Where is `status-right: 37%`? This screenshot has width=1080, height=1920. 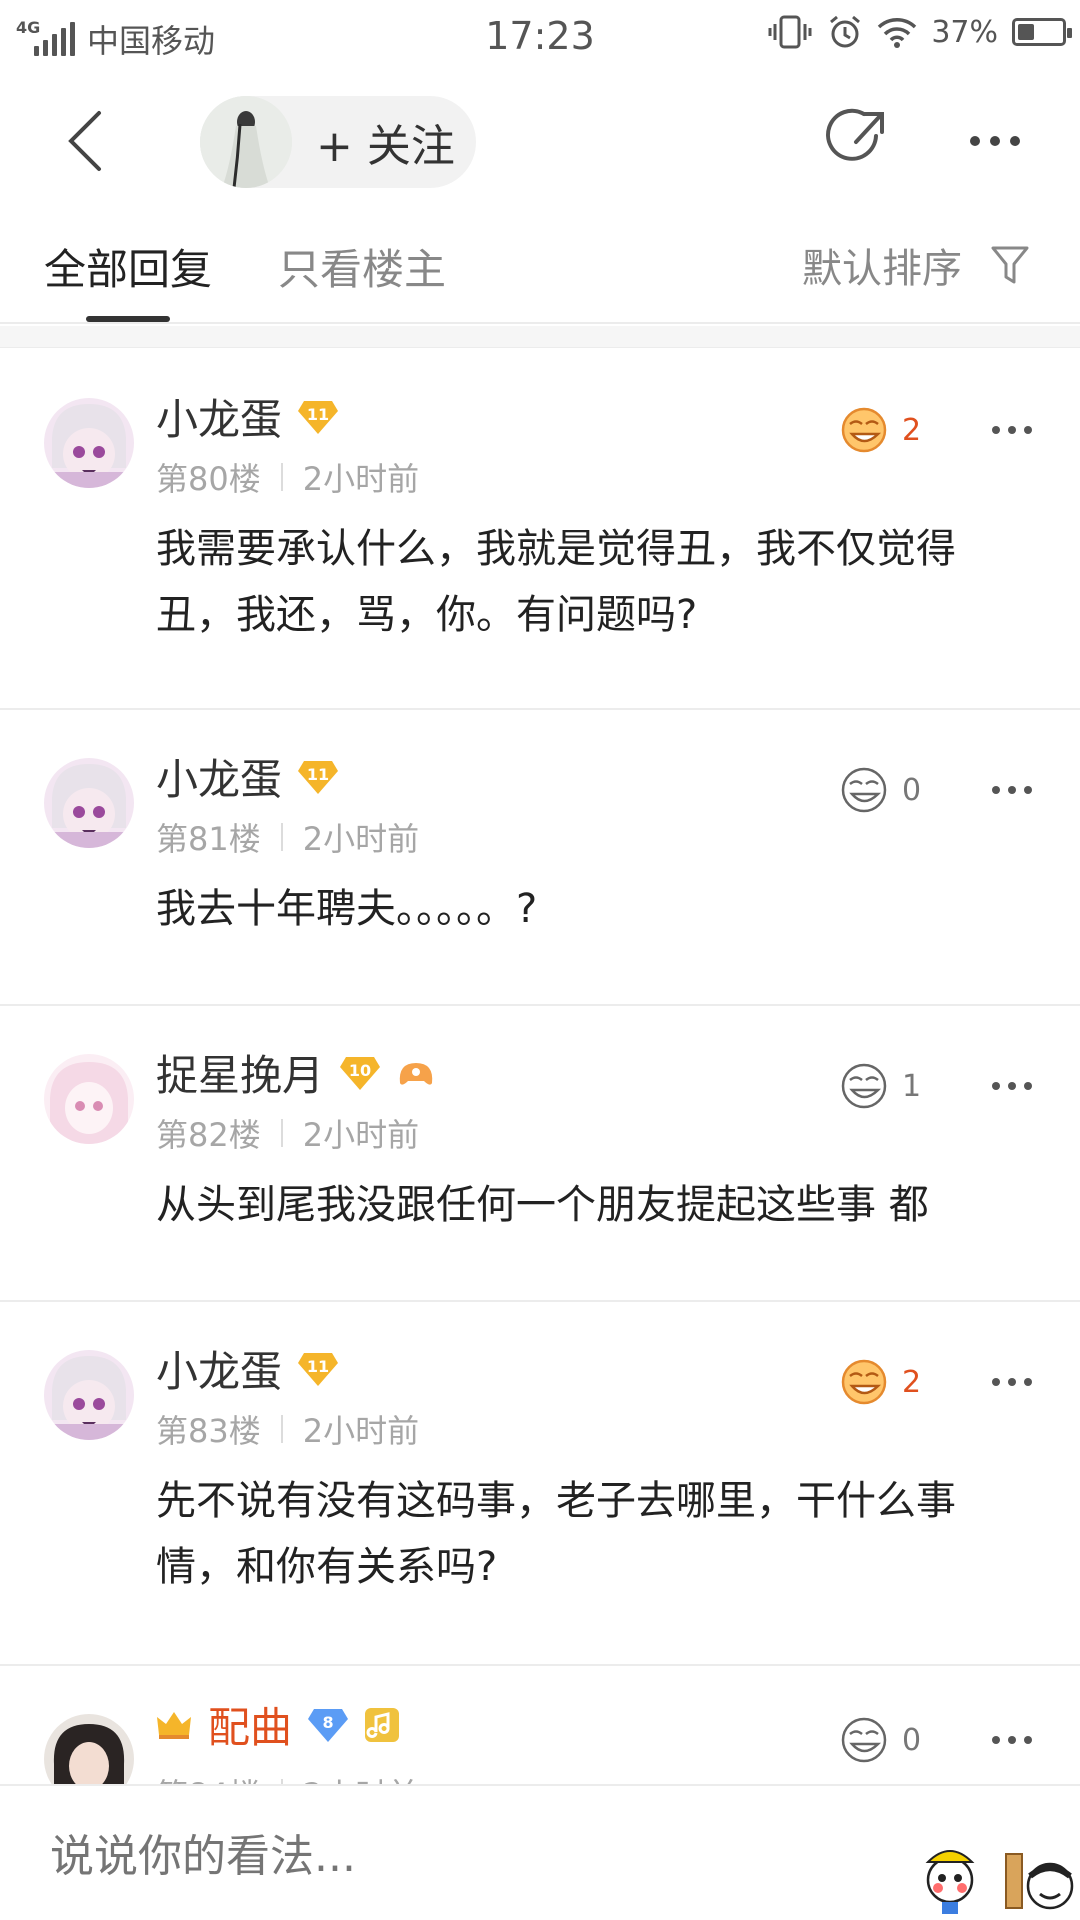
status-right: 37% is located at coordinates (919, 32).